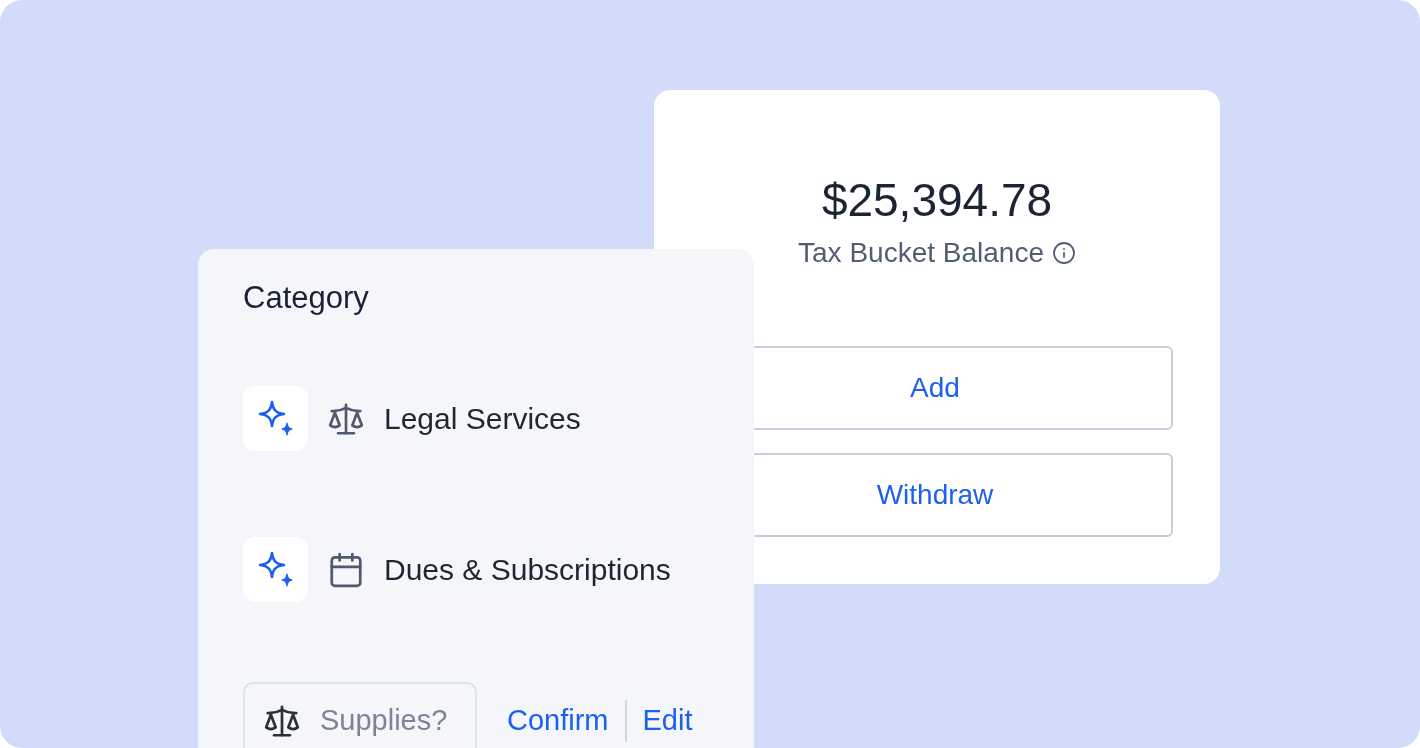 This screenshot has height=748, width=1420. I want to click on suggestion-chip: Supplies?, so click(360, 715).